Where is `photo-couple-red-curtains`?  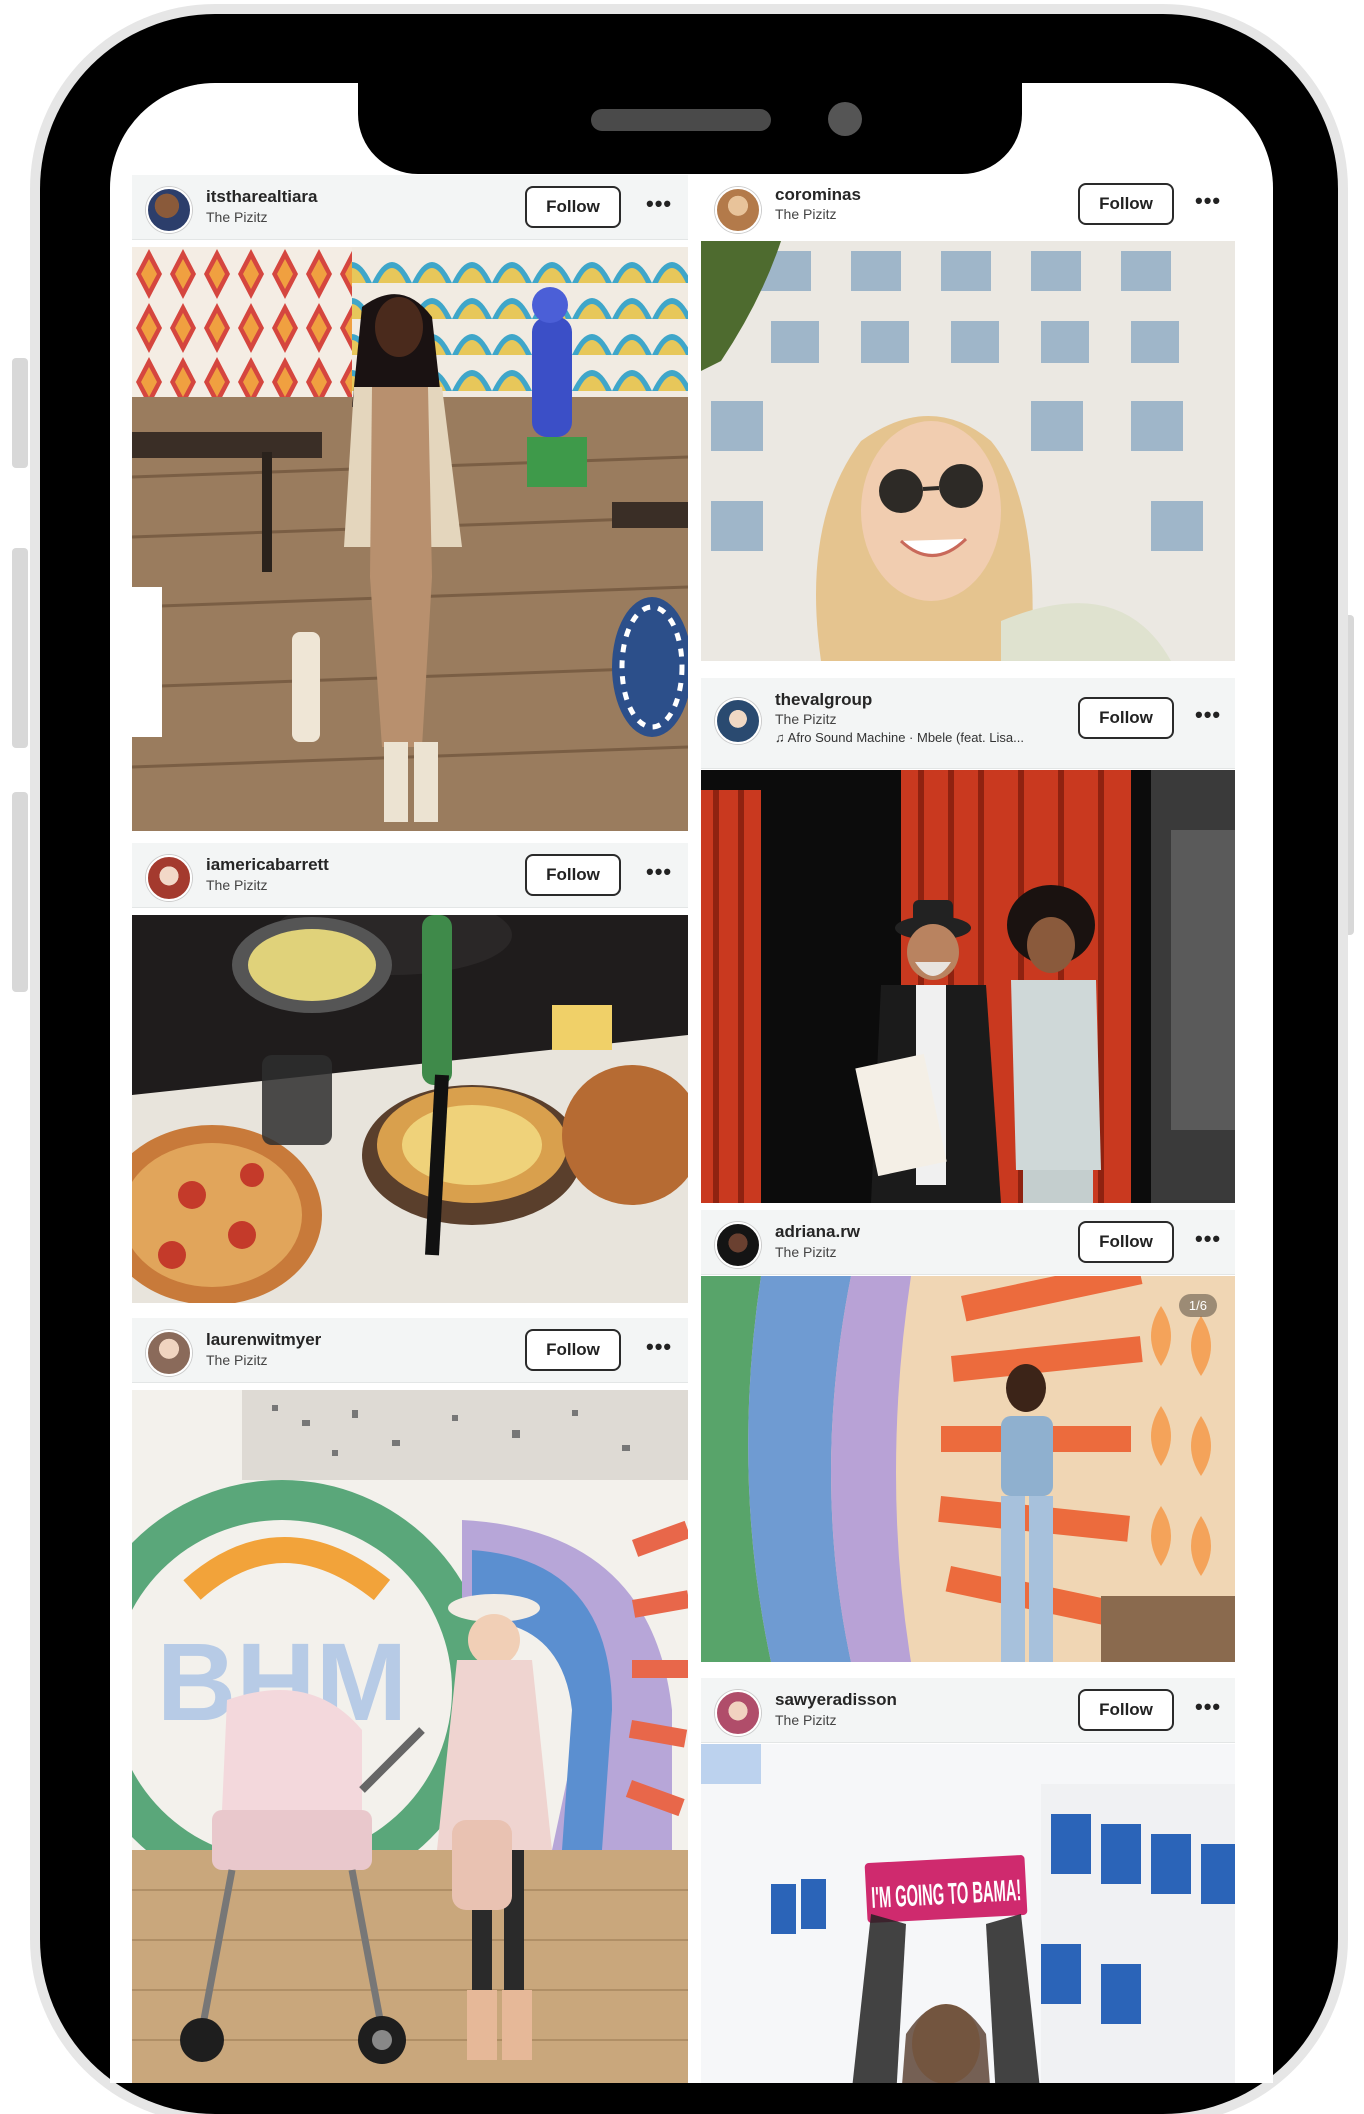 photo-couple-red-curtains is located at coordinates (968, 986).